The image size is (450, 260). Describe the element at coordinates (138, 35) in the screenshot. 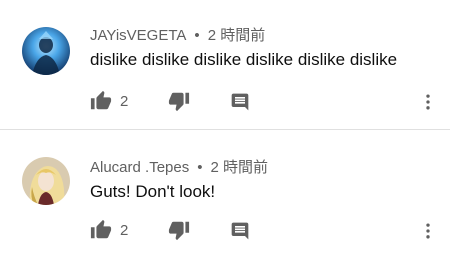

I see `author-name: JAYisVEGETA` at that location.